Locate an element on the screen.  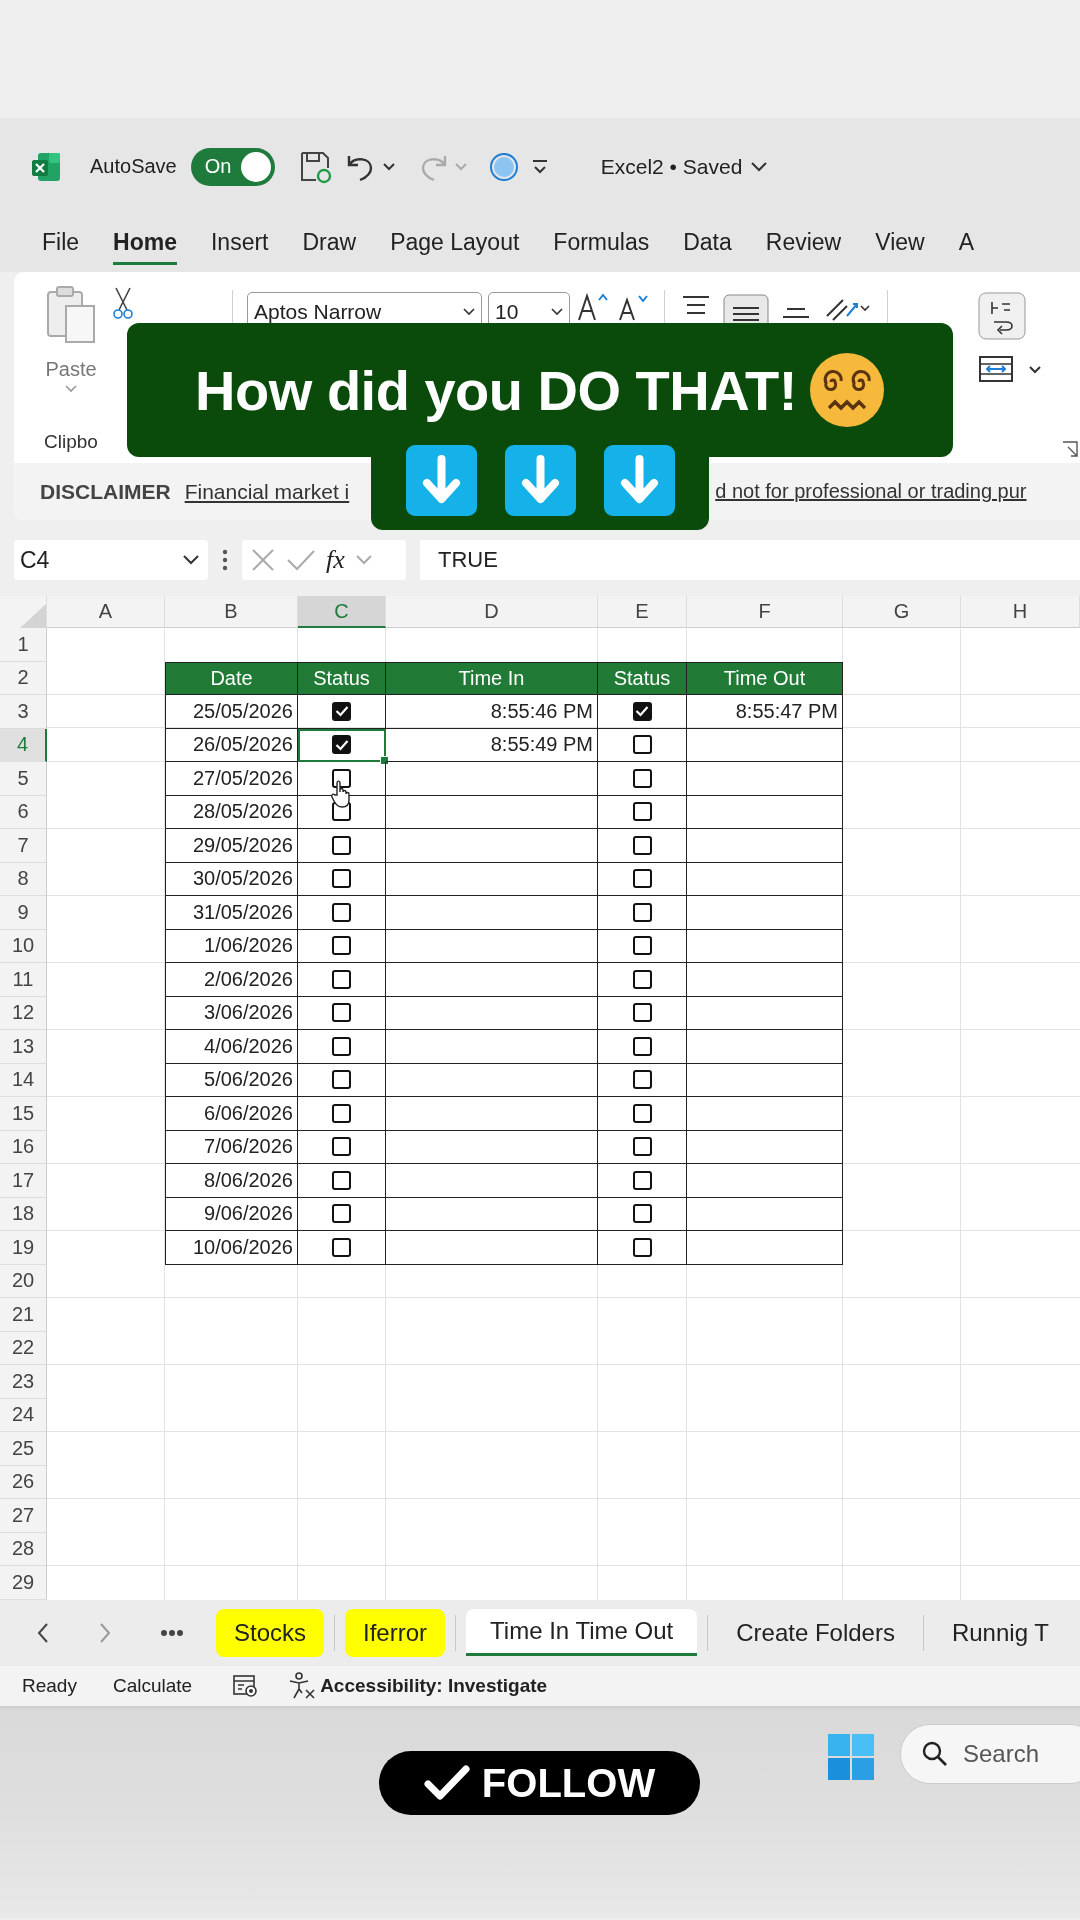
disclaimer-text: d not for professional or trading pur is located at coordinates (871, 491).